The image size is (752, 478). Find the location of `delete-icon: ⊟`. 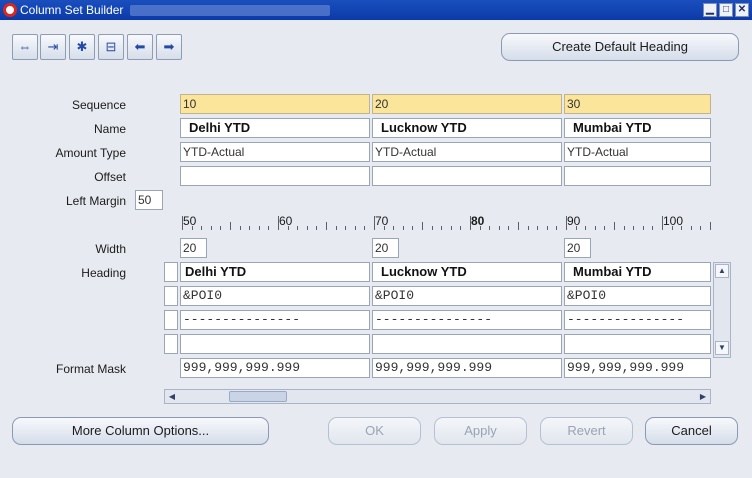

delete-icon: ⊟ is located at coordinates (111, 47).